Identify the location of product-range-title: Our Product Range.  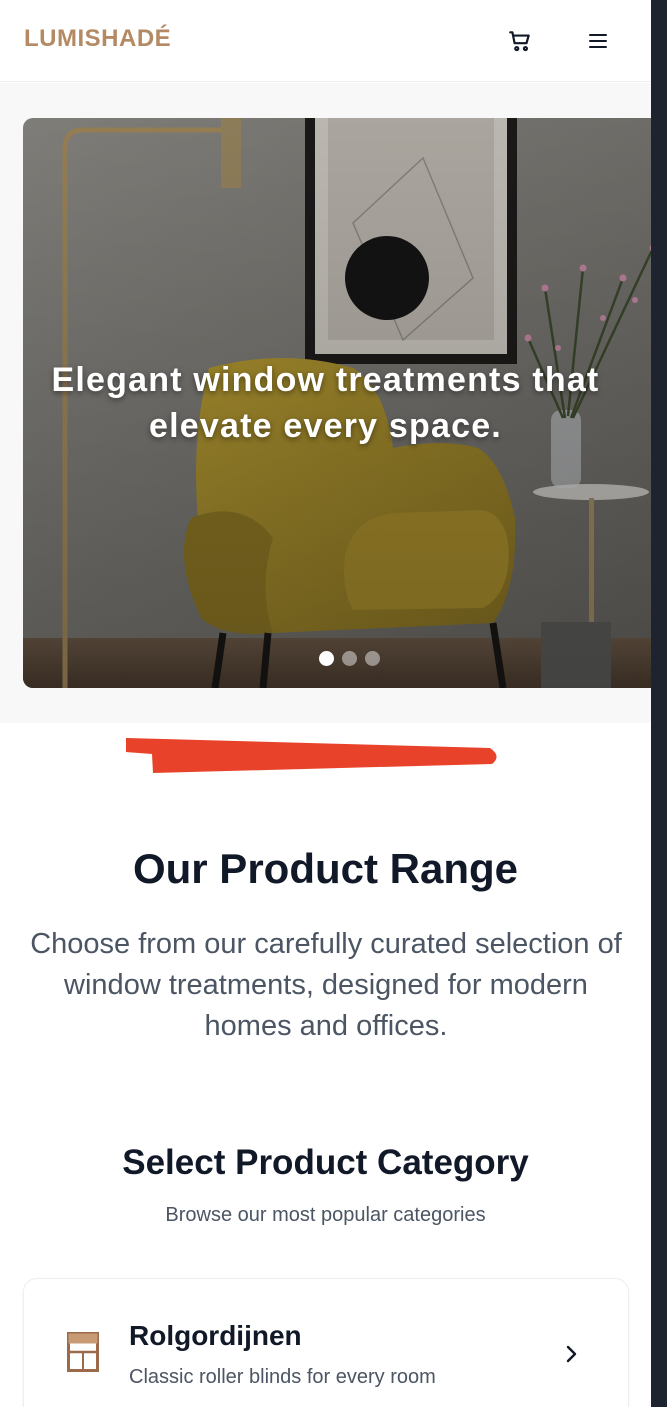
(325, 868).